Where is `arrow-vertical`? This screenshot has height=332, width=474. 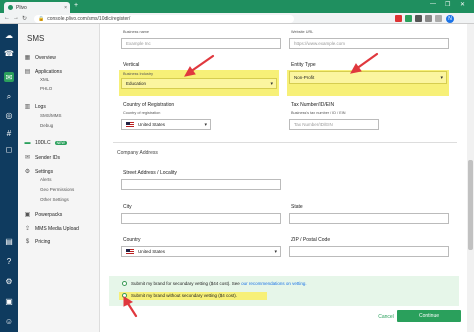
arrow-vertical is located at coordinates (201, 64).